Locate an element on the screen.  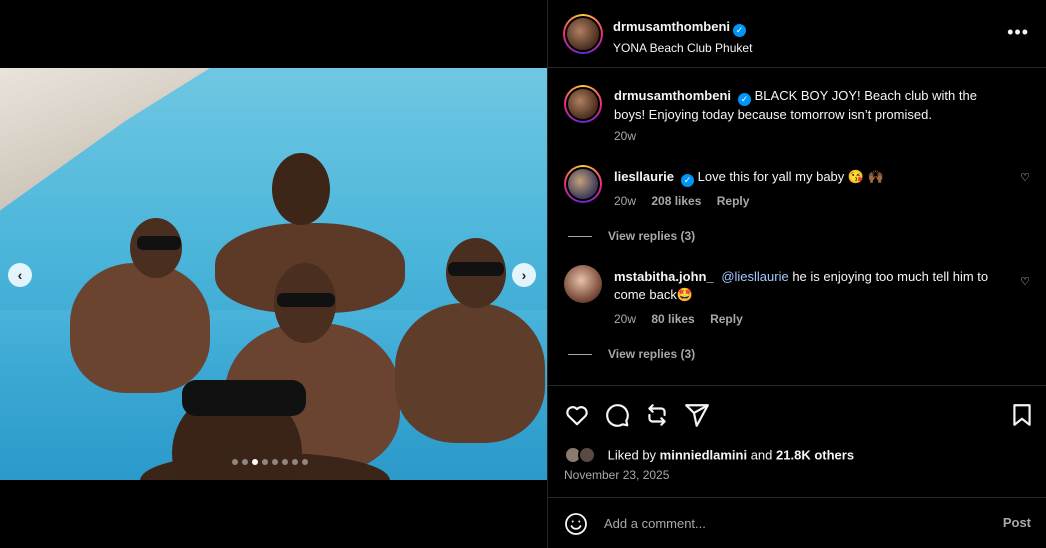
comment-text: Love this for yall my baby 😘 🙌🏾 is located at coordinates (790, 176).